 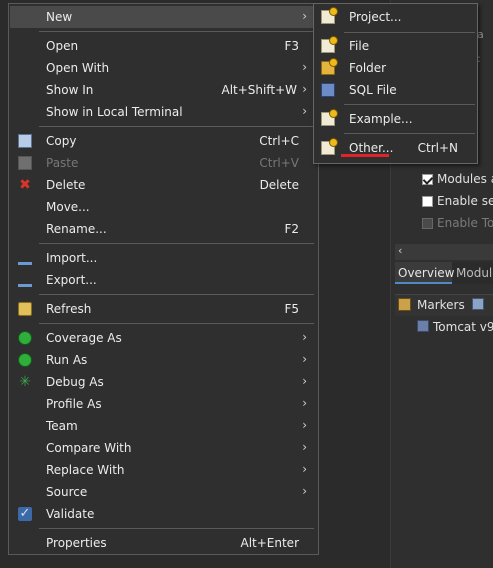 I want to click on menu-item-properties: Properties Alt+Enter, so click(x=163, y=543).